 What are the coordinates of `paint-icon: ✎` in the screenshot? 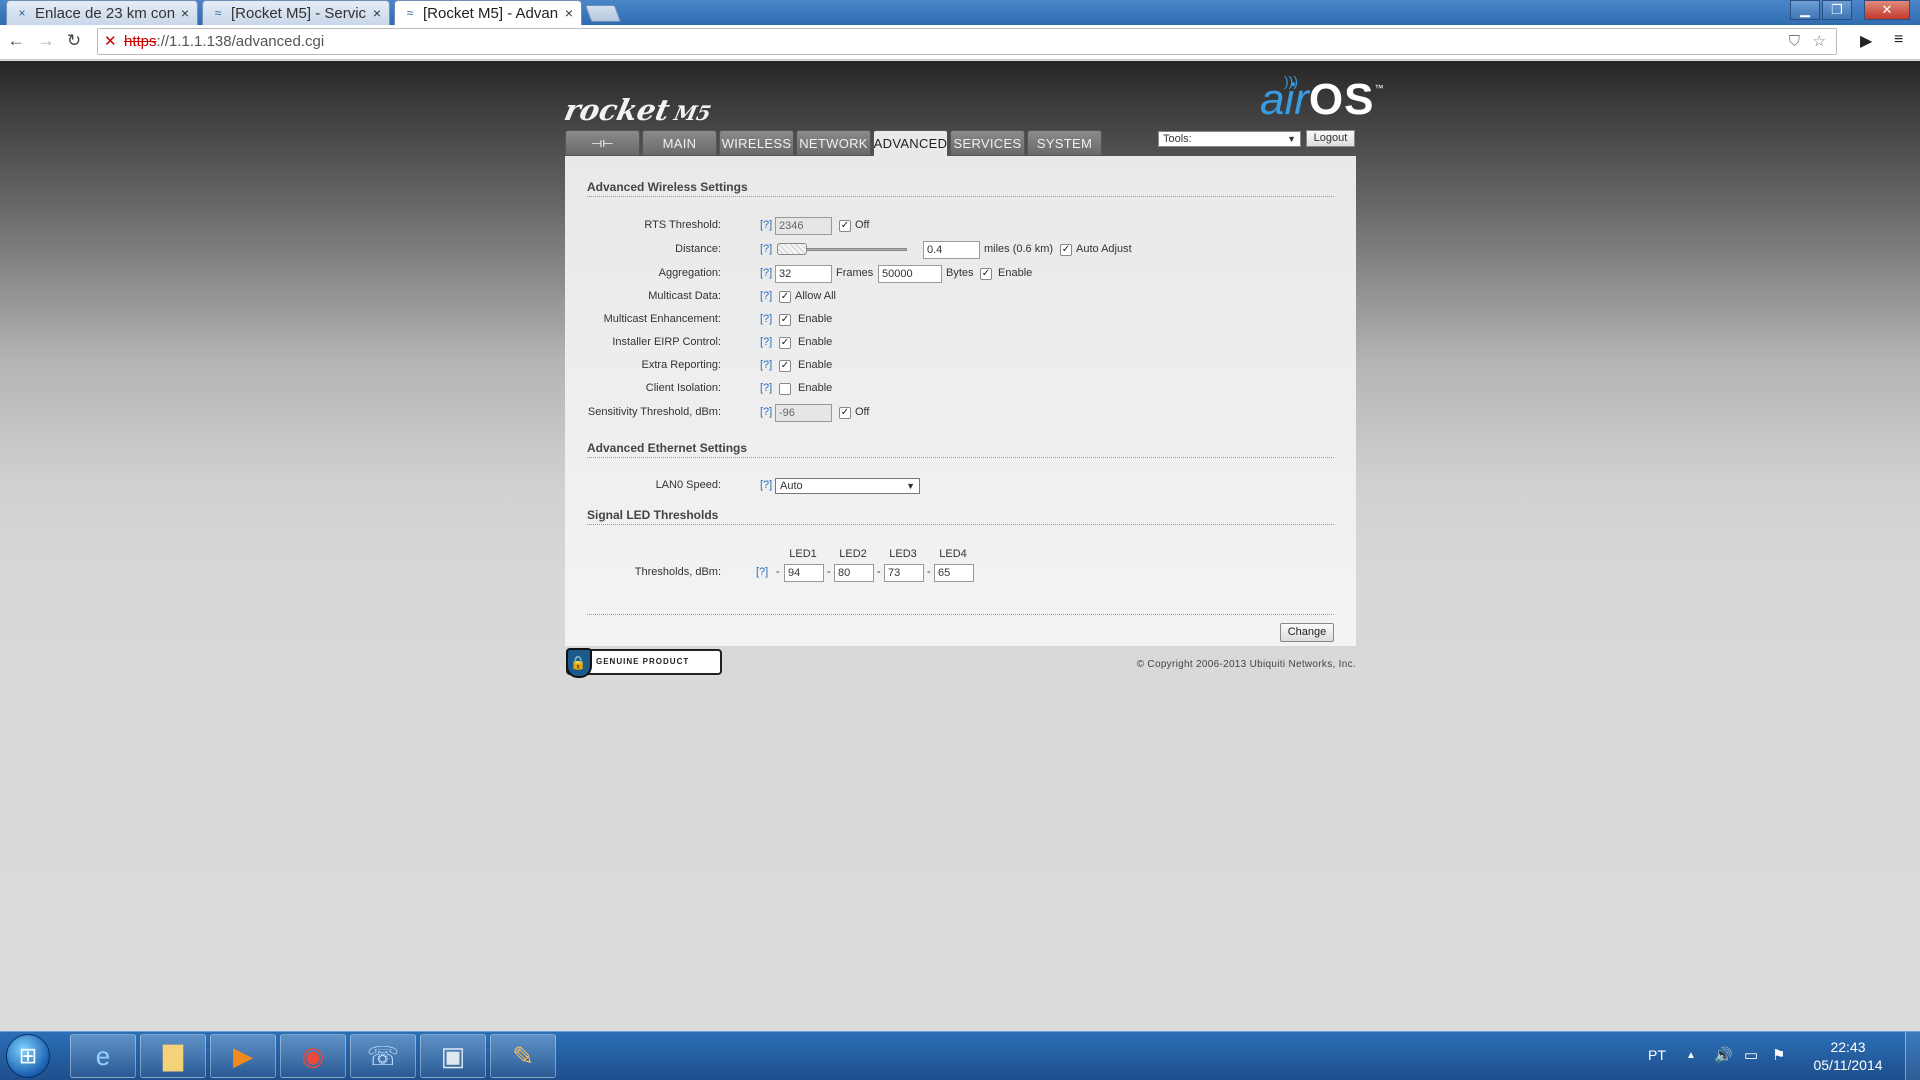 It's located at (523, 1056).